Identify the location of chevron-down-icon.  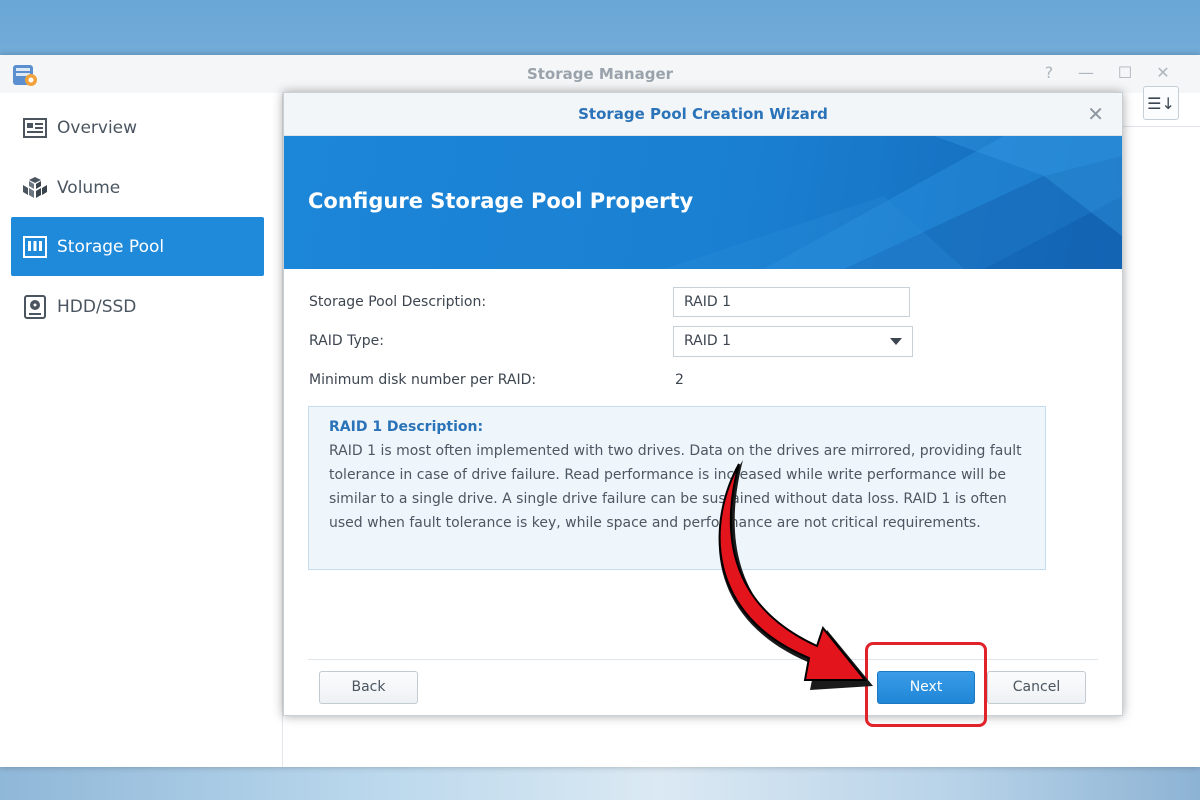
(896, 341).